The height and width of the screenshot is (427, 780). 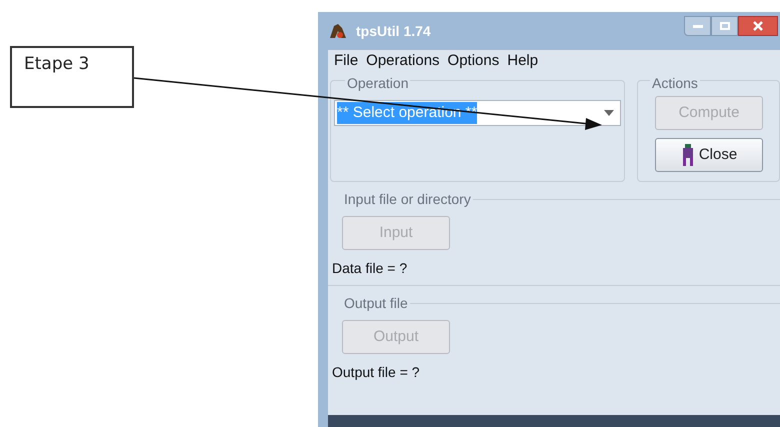 I want to click on menu-item: Operations, so click(x=403, y=61).